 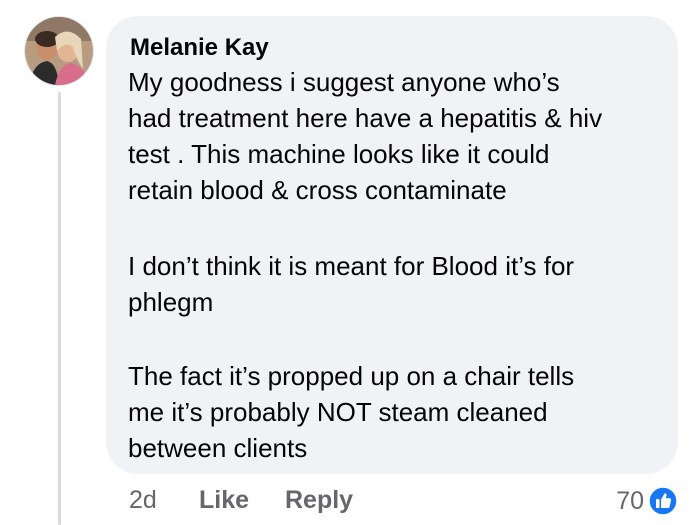 What do you see at coordinates (199, 48) in the screenshot?
I see `comment-author-name: Melanie Kay` at bounding box center [199, 48].